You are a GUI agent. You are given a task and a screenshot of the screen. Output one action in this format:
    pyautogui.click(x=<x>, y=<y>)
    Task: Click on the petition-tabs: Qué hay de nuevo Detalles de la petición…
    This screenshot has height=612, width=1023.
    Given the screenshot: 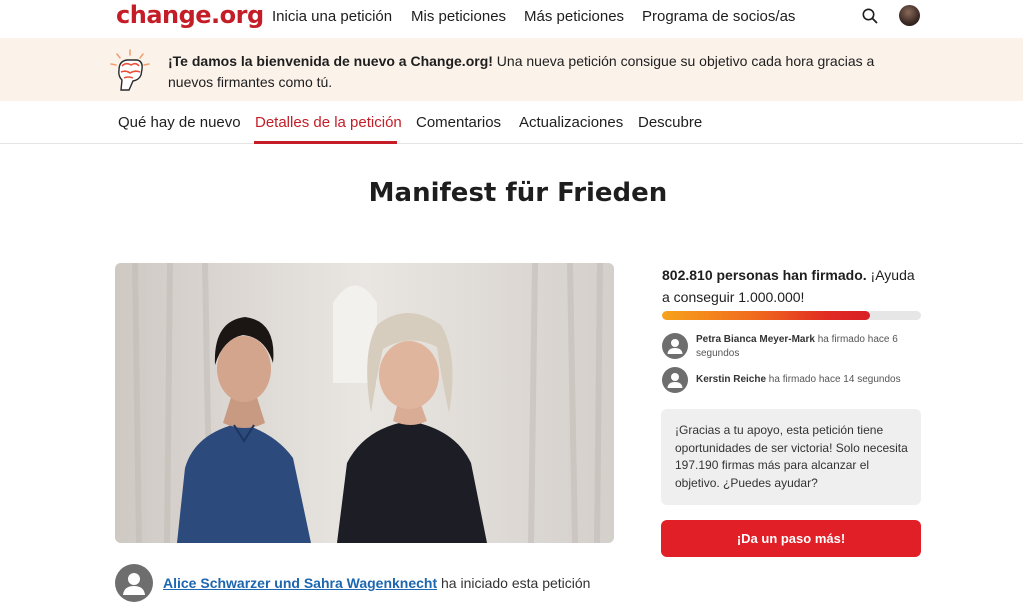 What is the action you would take?
    pyautogui.click(x=511, y=122)
    